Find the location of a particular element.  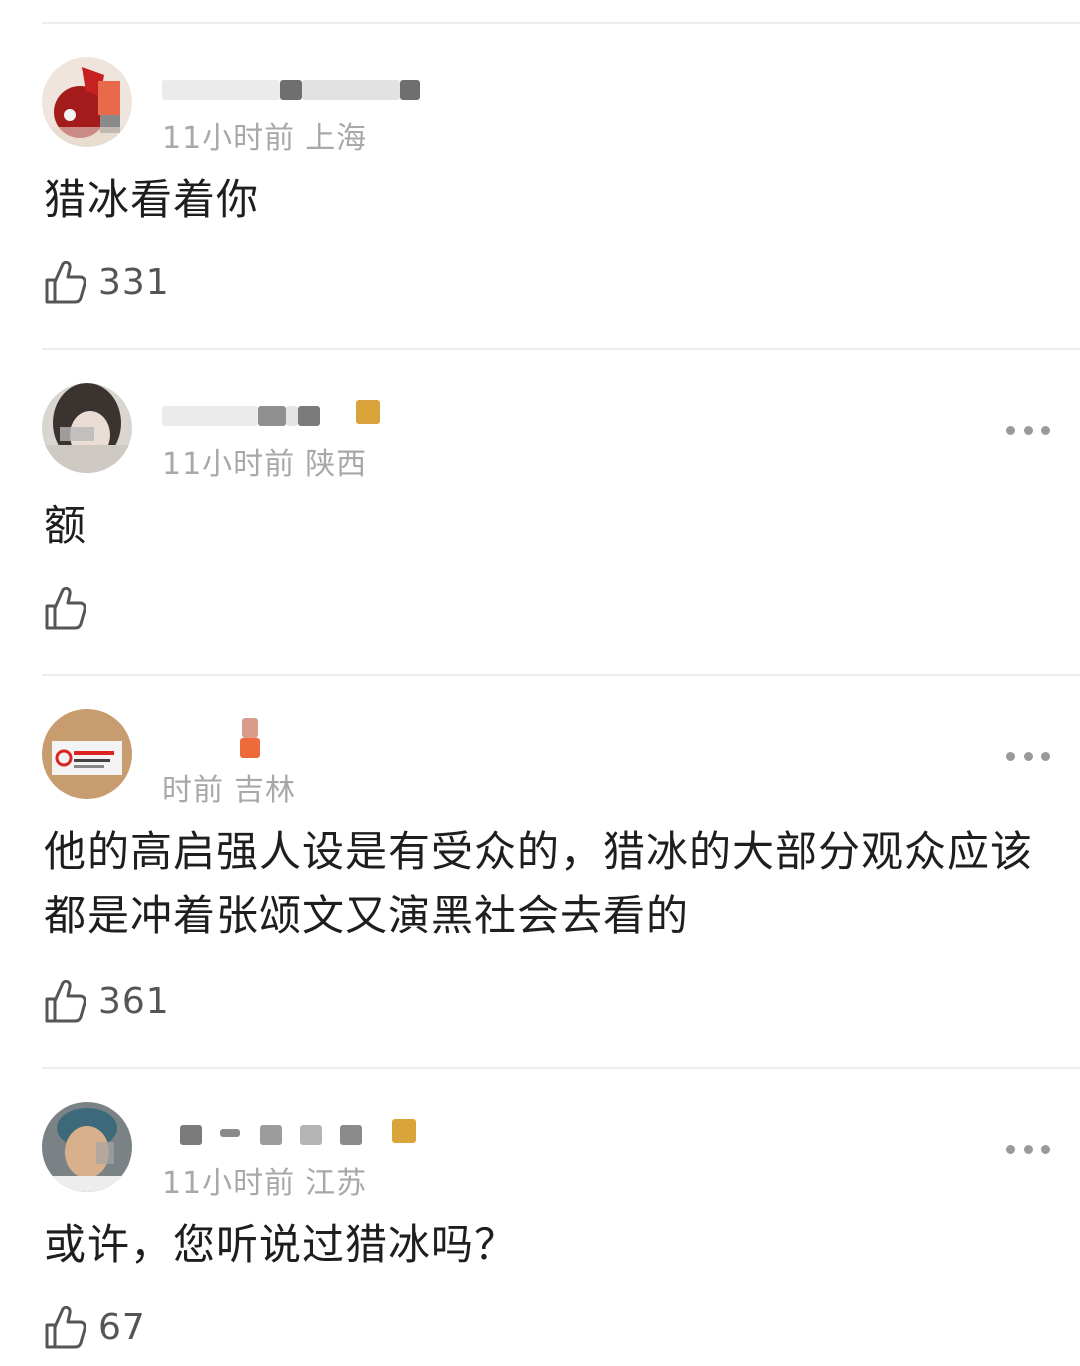

comment-meta: 11小时前 江苏 is located at coordinates (264, 1180).